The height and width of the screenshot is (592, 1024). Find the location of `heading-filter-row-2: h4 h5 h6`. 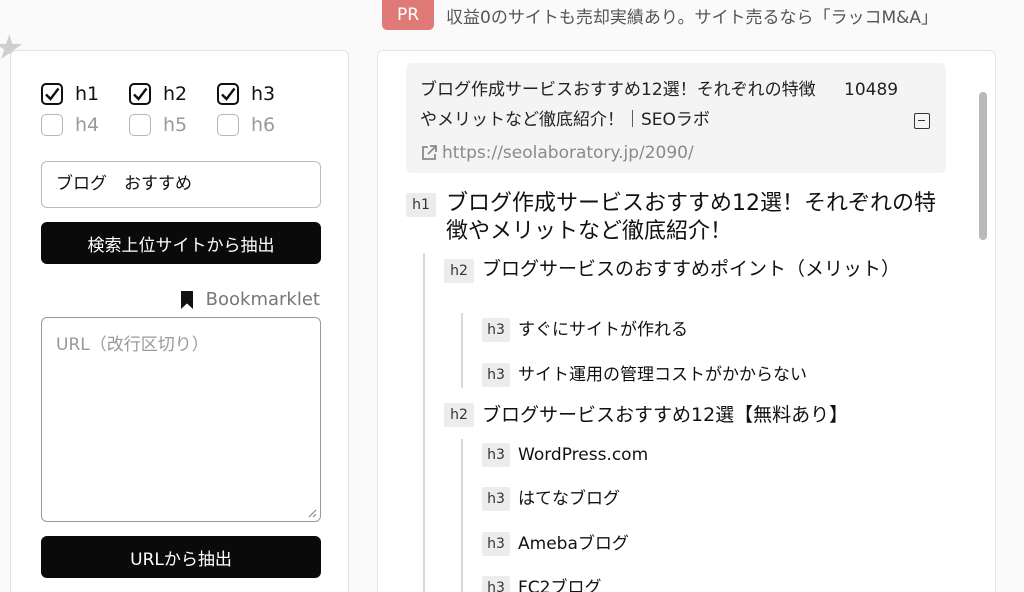

heading-filter-row-2: h4 h5 h6 is located at coordinates (173, 125).